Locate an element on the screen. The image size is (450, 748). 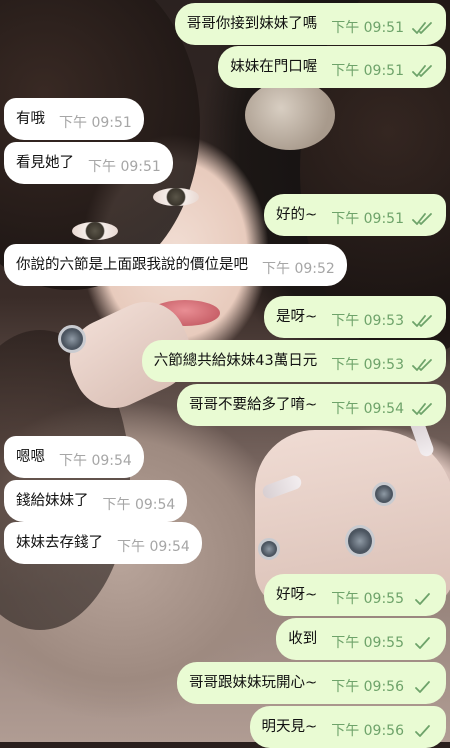
message-text: 是呀~ is located at coordinates (297, 317).